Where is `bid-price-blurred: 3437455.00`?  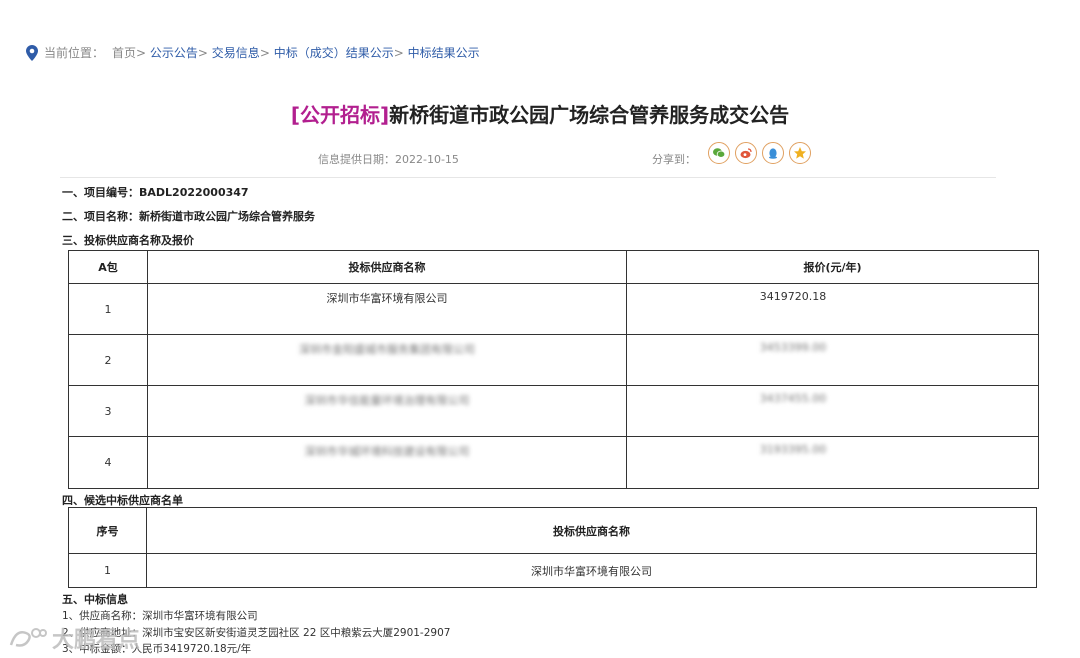 bid-price-blurred: 3437455.00 is located at coordinates (793, 398).